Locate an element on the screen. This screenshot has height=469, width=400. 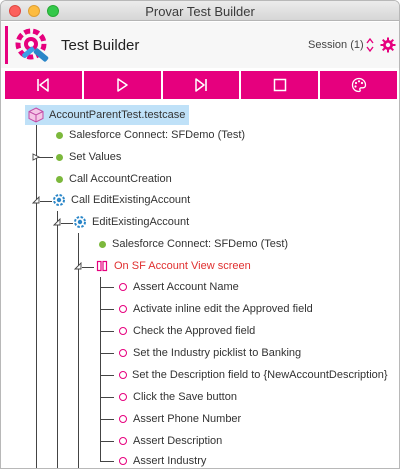
tree-item: Set the Industry picklist to Banking is located at coordinates (210, 353).